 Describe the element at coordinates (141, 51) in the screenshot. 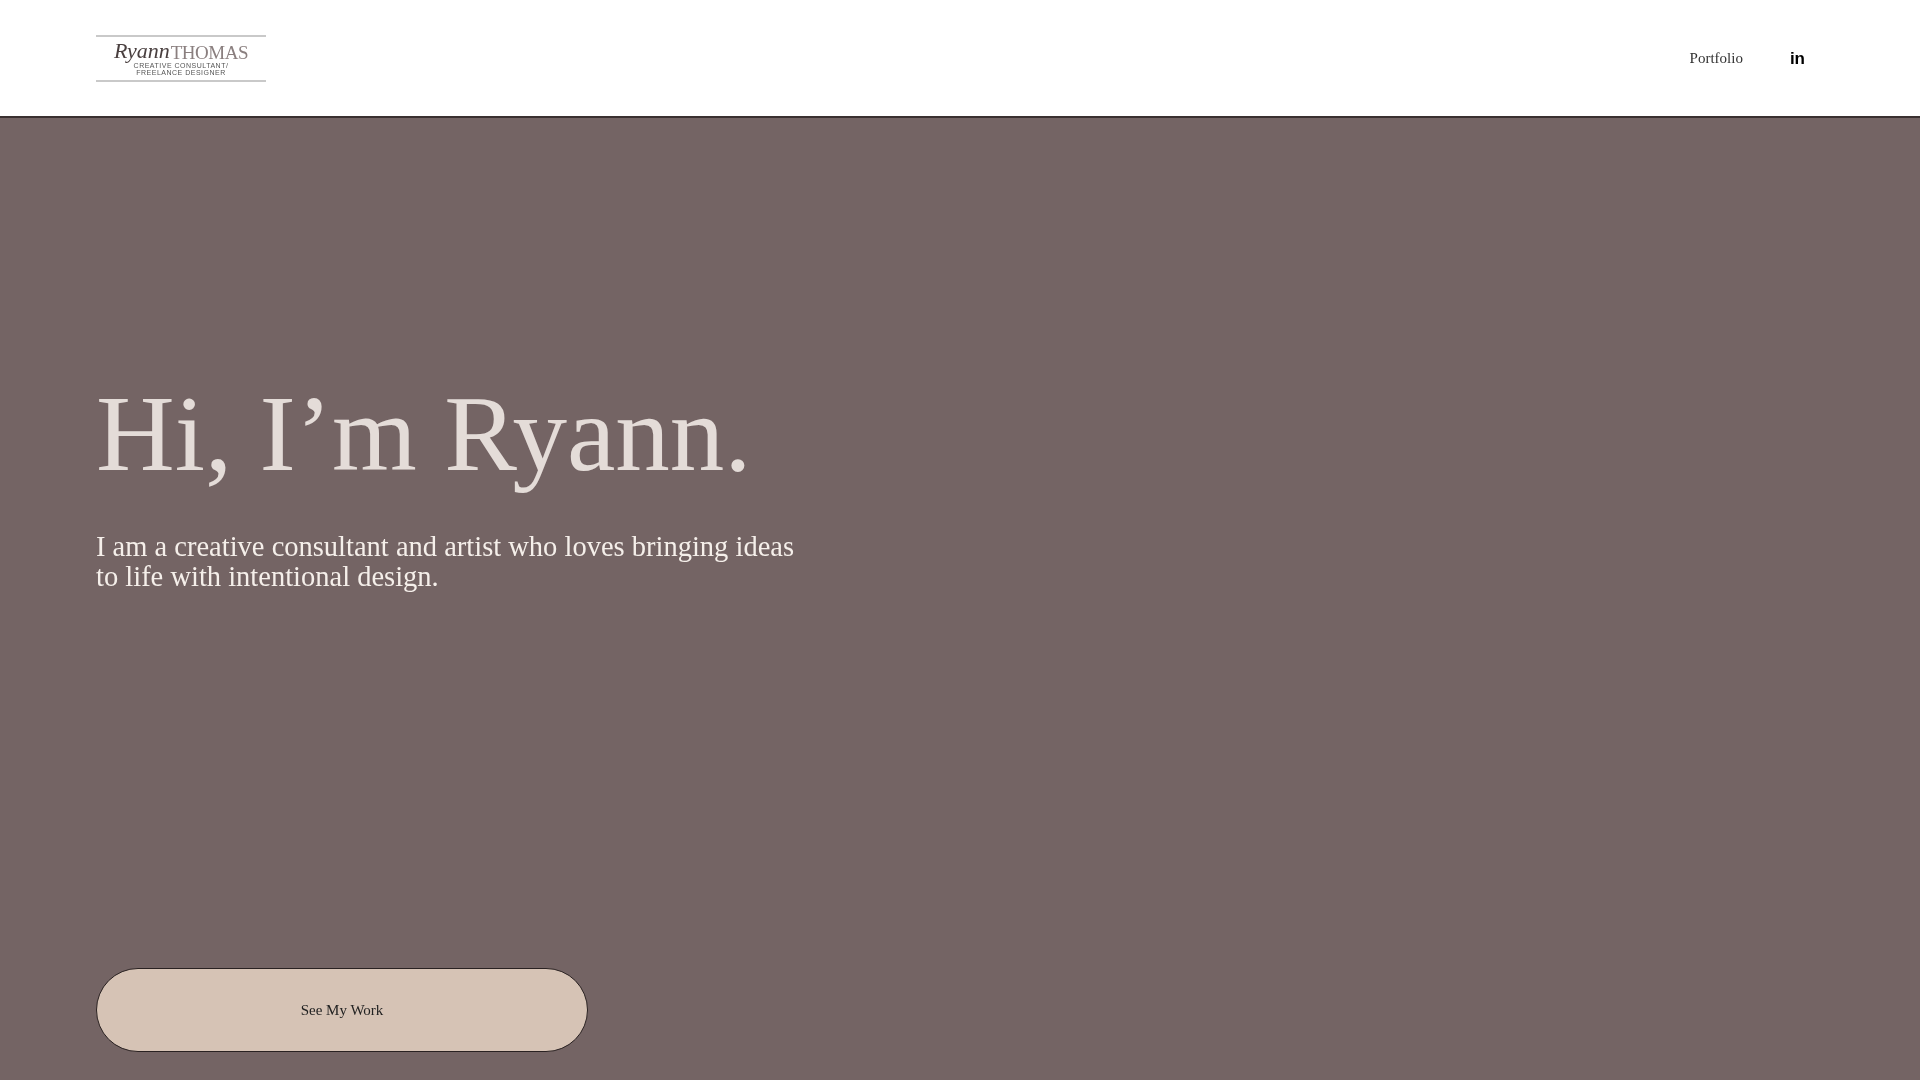

I see `logo-script: Ryann` at that location.